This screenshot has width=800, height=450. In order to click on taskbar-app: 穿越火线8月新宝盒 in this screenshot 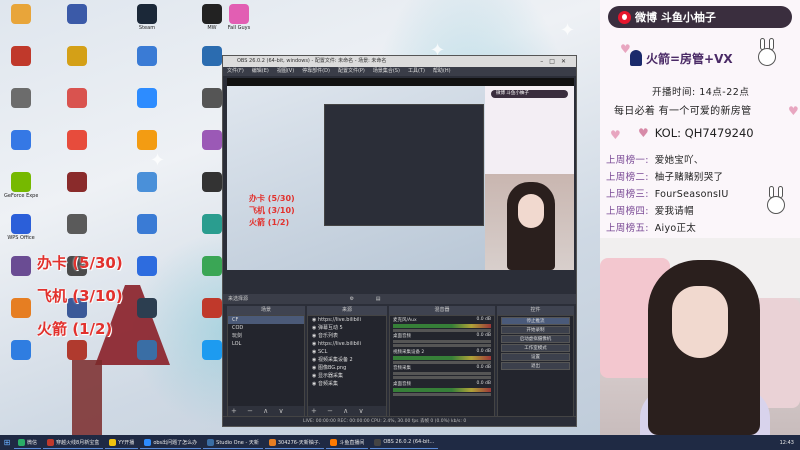, I will do `click(73, 442)`.